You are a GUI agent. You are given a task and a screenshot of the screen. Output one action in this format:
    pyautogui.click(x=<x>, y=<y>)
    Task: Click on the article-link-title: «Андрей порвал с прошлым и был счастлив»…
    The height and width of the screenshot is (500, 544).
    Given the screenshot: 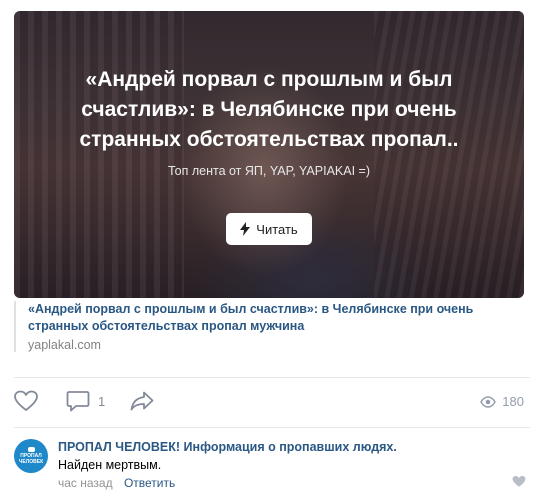 What is the action you would take?
    pyautogui.click(x=276, y=318)
    